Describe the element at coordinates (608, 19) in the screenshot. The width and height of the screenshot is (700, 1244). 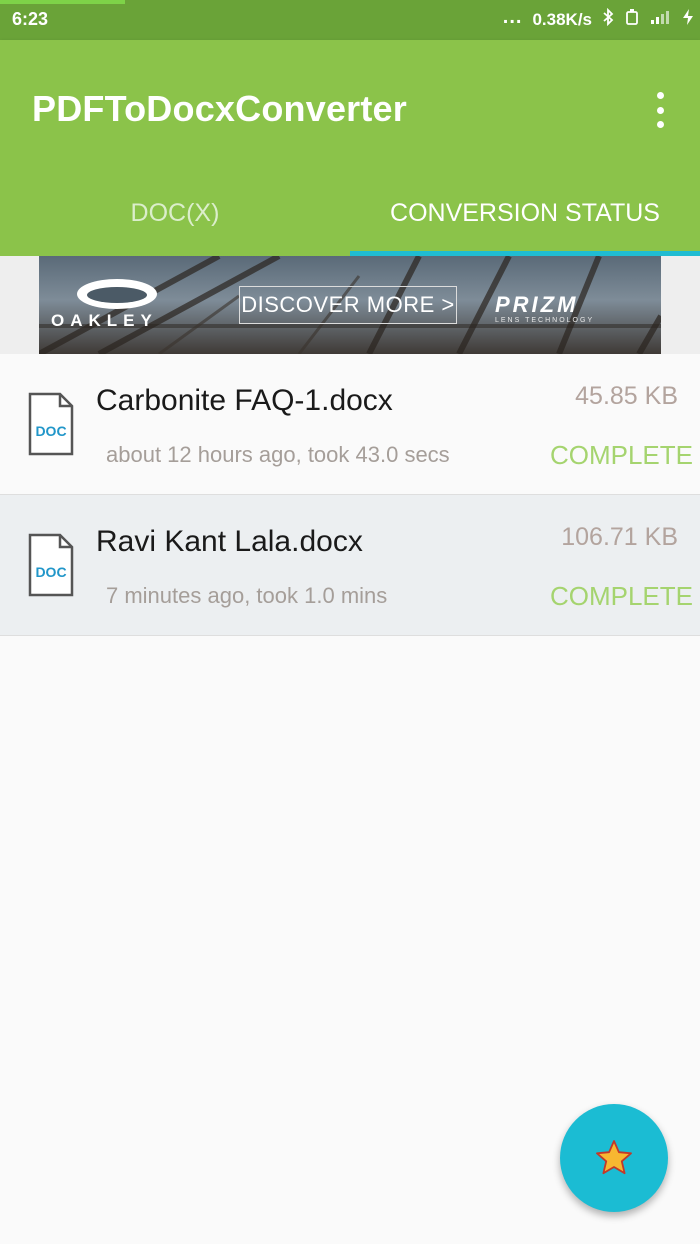
I see `bluetooth-icon` at that location.